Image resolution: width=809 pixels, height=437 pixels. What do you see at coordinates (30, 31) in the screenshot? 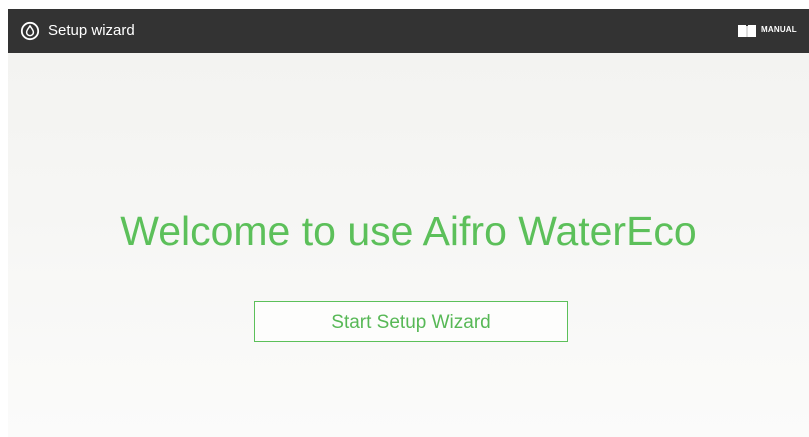
I see `water-drop-icon` at bounding box center [30, 31].